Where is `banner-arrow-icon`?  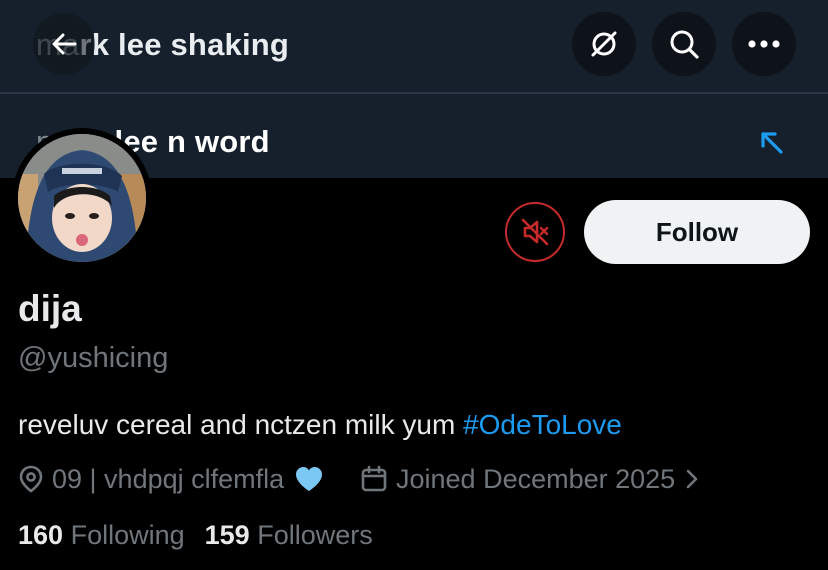 banner-arrow-icon is located at coordinates (772, 143).